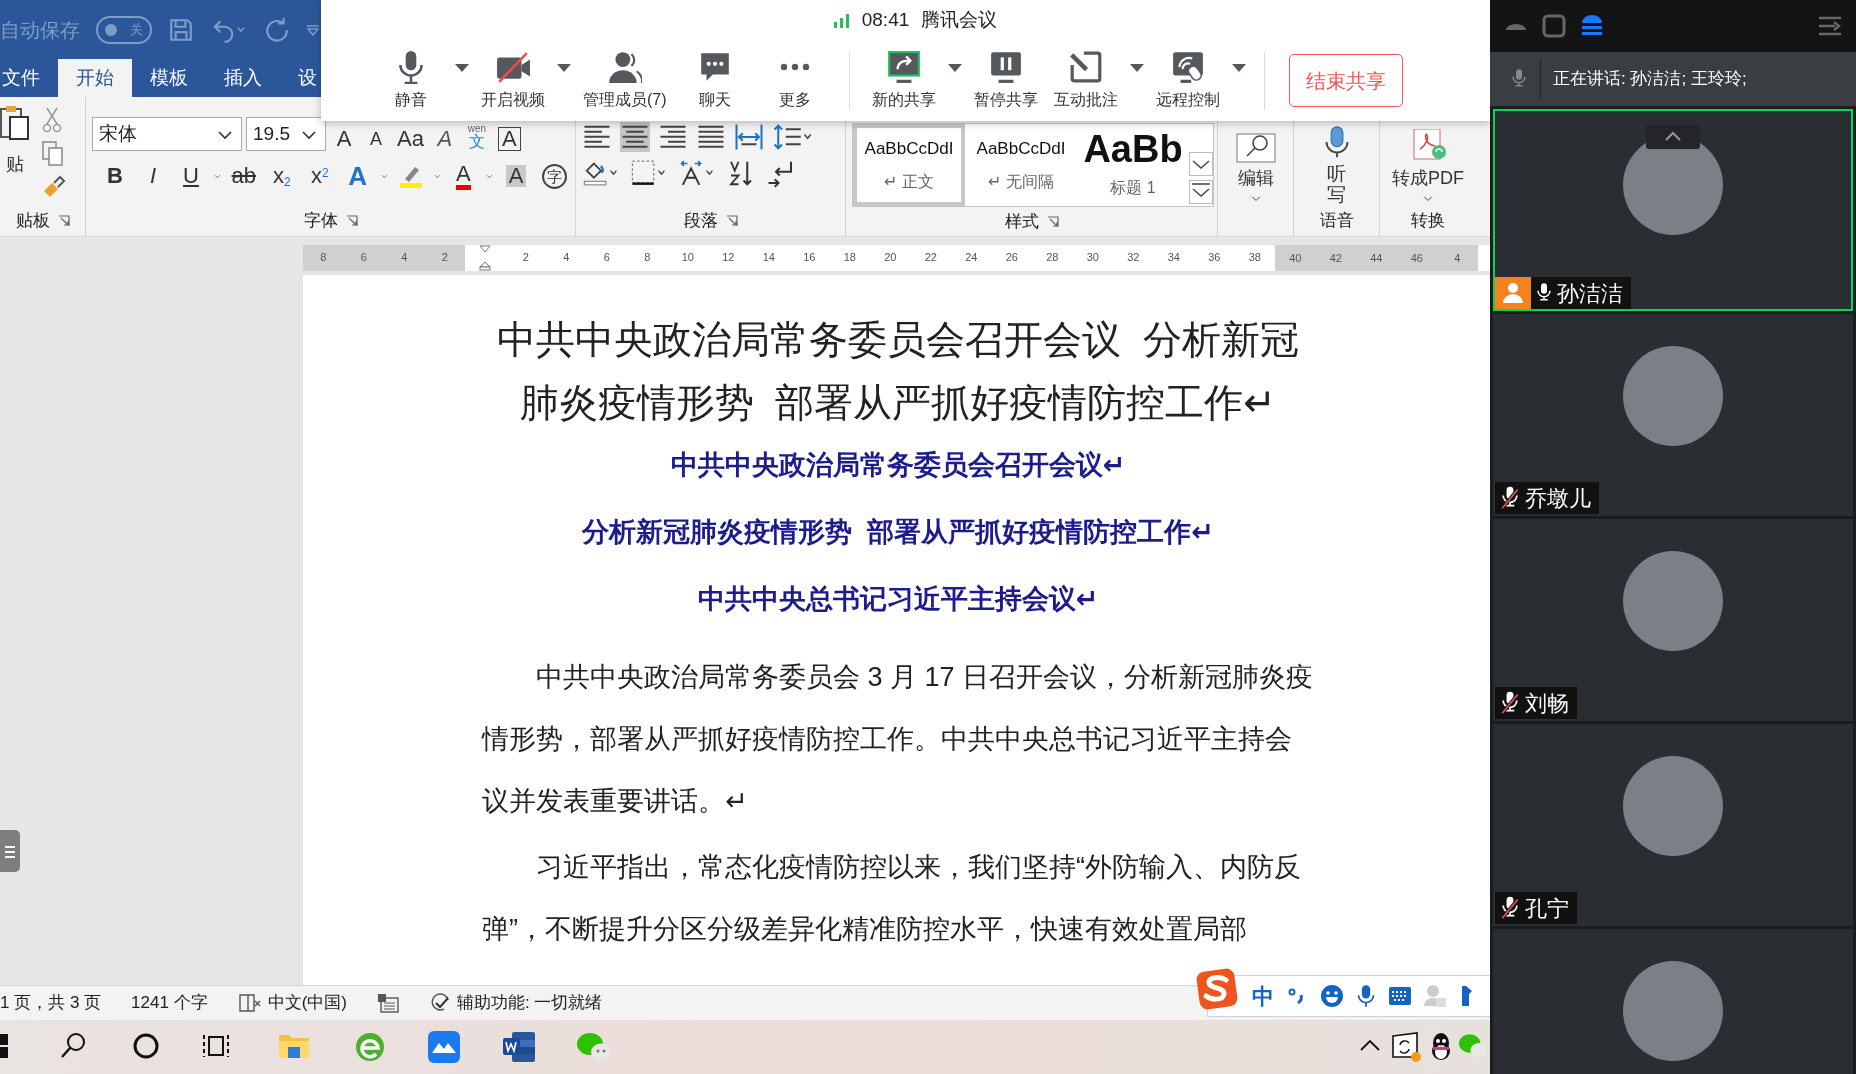  What do you see at coordinates (10, 851) in the screenshot?
I see `side-panel-handle` at bounding box center [10, 851].